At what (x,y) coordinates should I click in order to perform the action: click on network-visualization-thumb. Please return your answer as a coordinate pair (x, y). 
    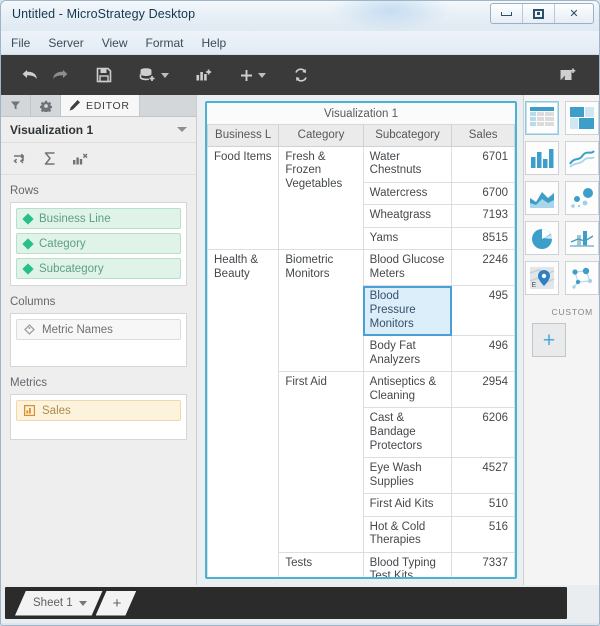
    Looking at the image, I should click on (581, 278).